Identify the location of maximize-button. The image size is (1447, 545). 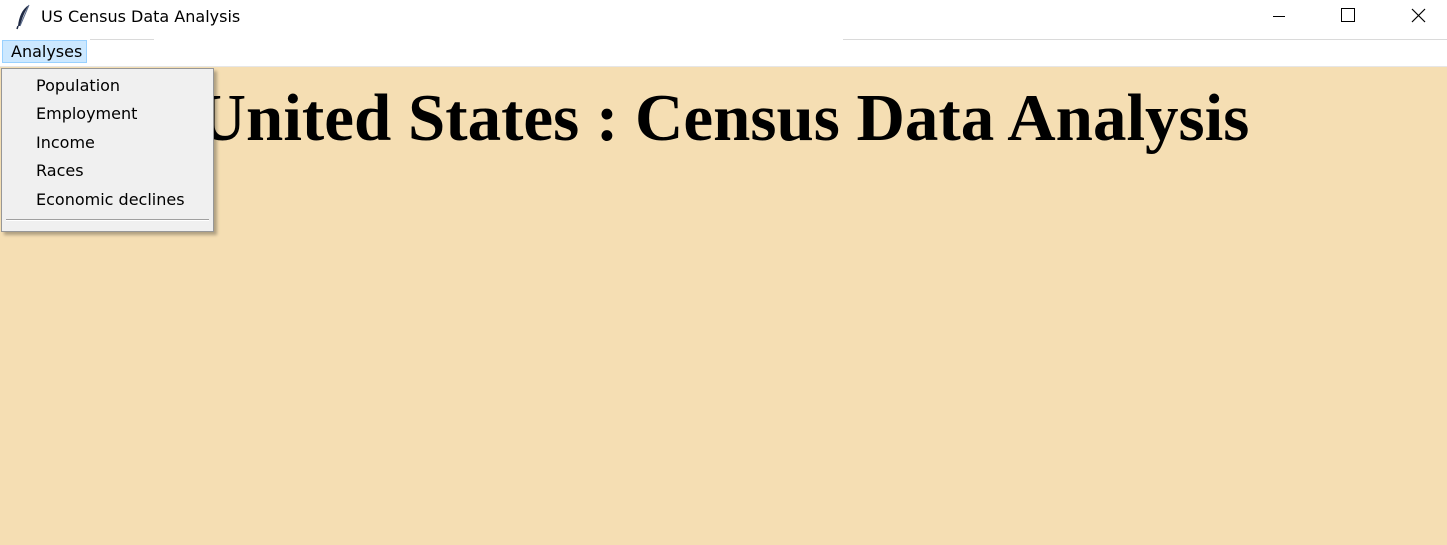
(1348, 16).